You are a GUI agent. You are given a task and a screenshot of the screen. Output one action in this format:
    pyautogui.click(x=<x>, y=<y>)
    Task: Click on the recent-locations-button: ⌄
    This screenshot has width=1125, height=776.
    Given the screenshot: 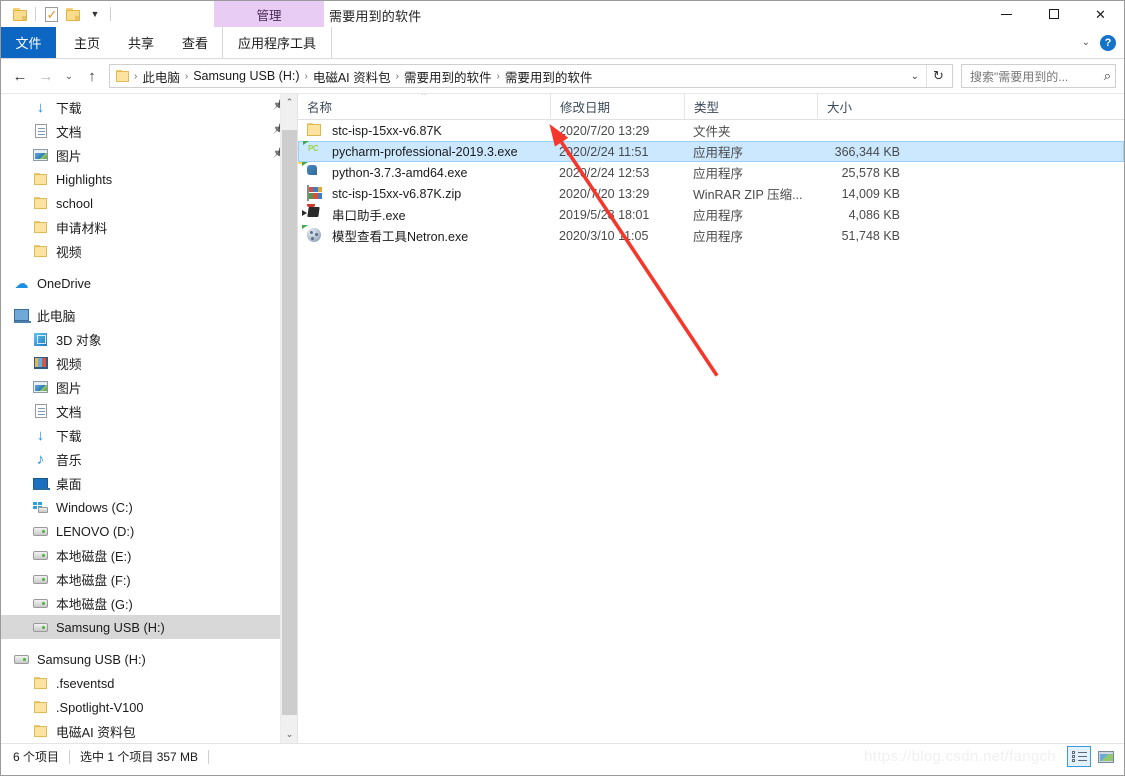 What is the action you would take?
    pyautogui.click(x=69, y=76)
    